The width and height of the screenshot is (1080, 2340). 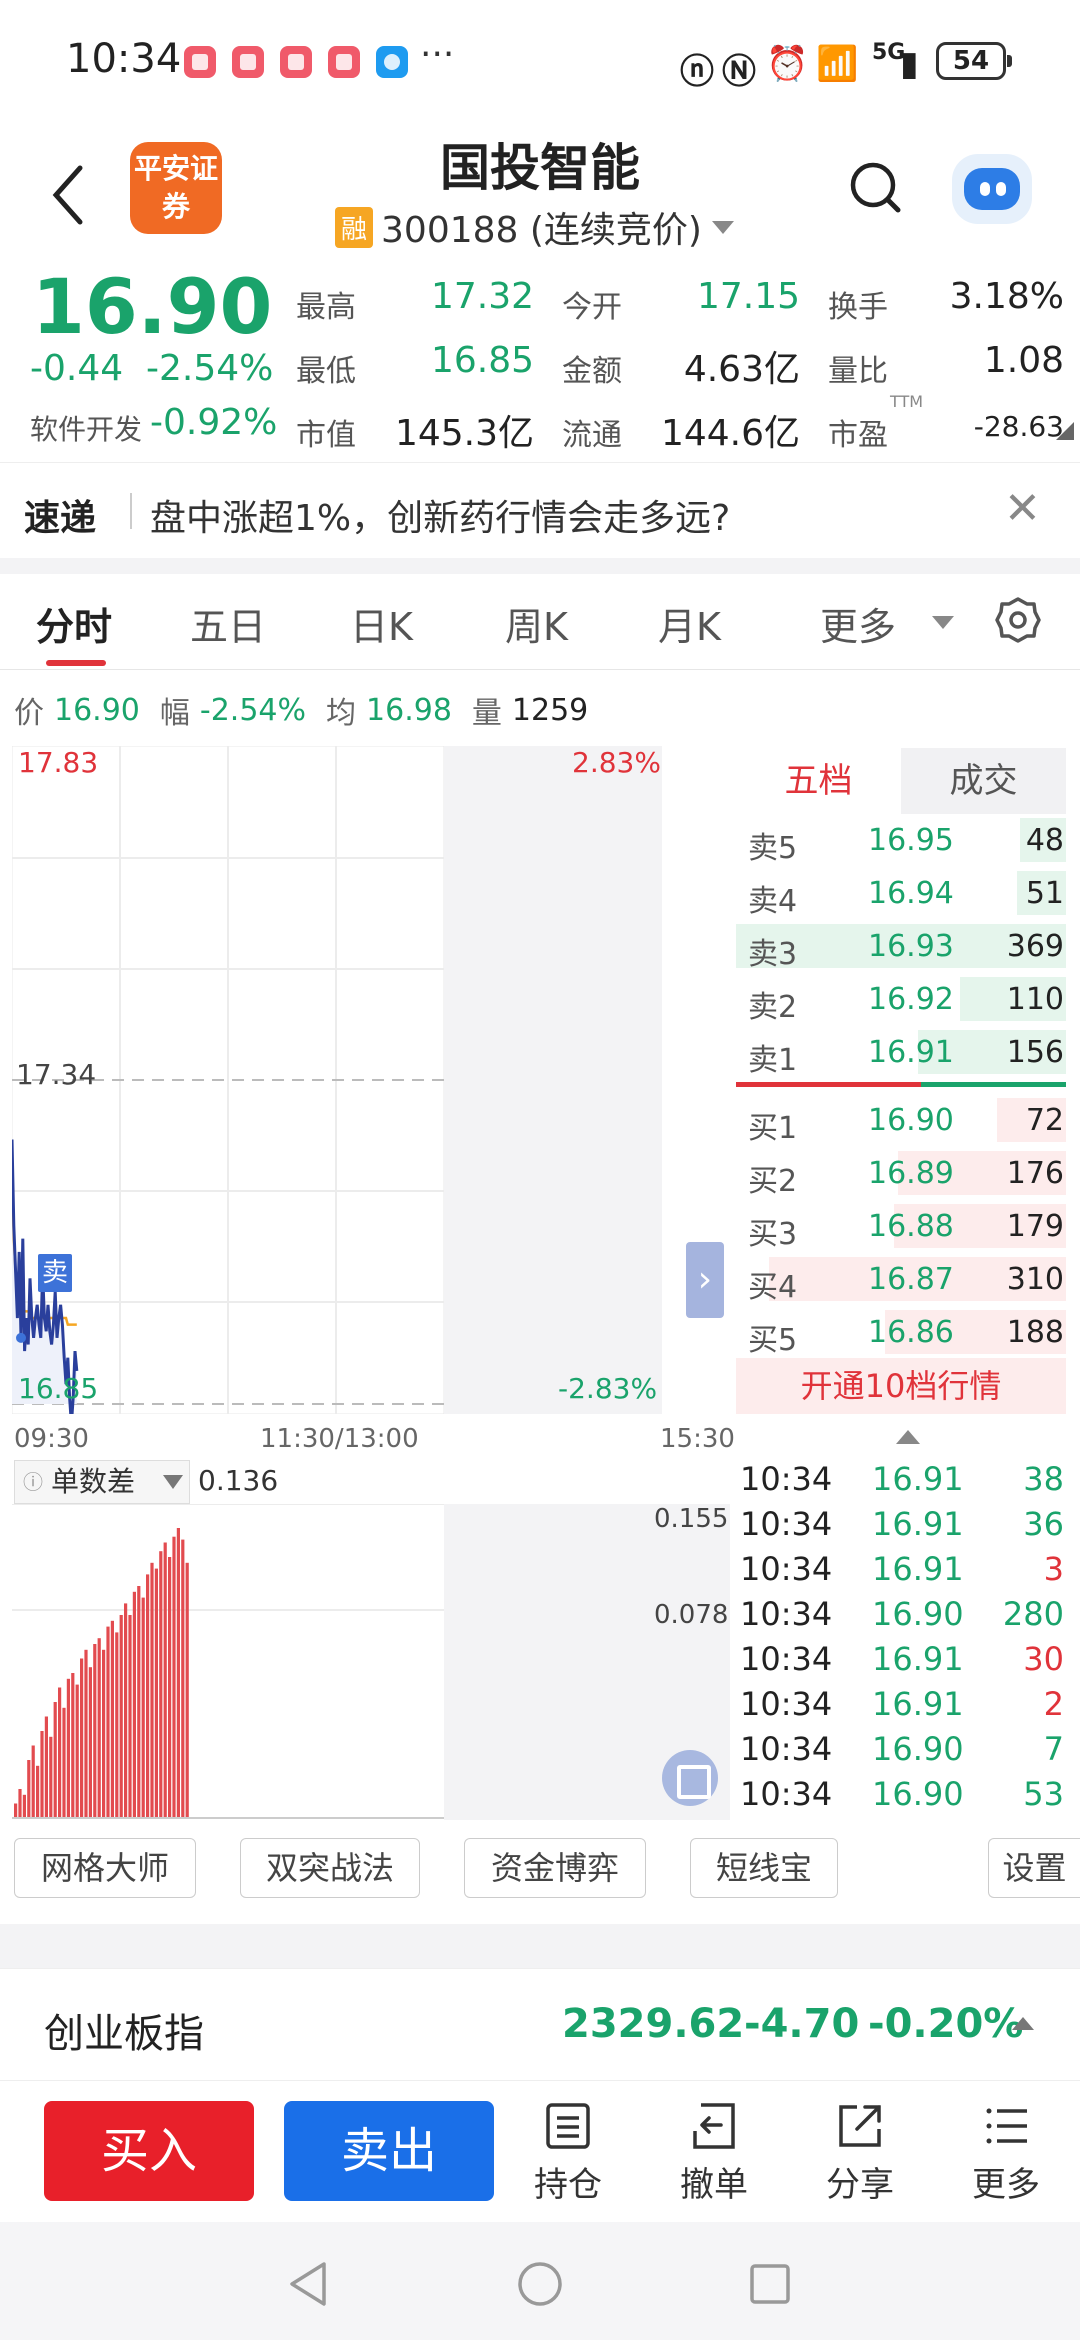 What do you see at coordinates (901, 1332) in the screenshot?
I see `bid-level-row: 买5 16.86 188` at bounding box center [901, 1332].